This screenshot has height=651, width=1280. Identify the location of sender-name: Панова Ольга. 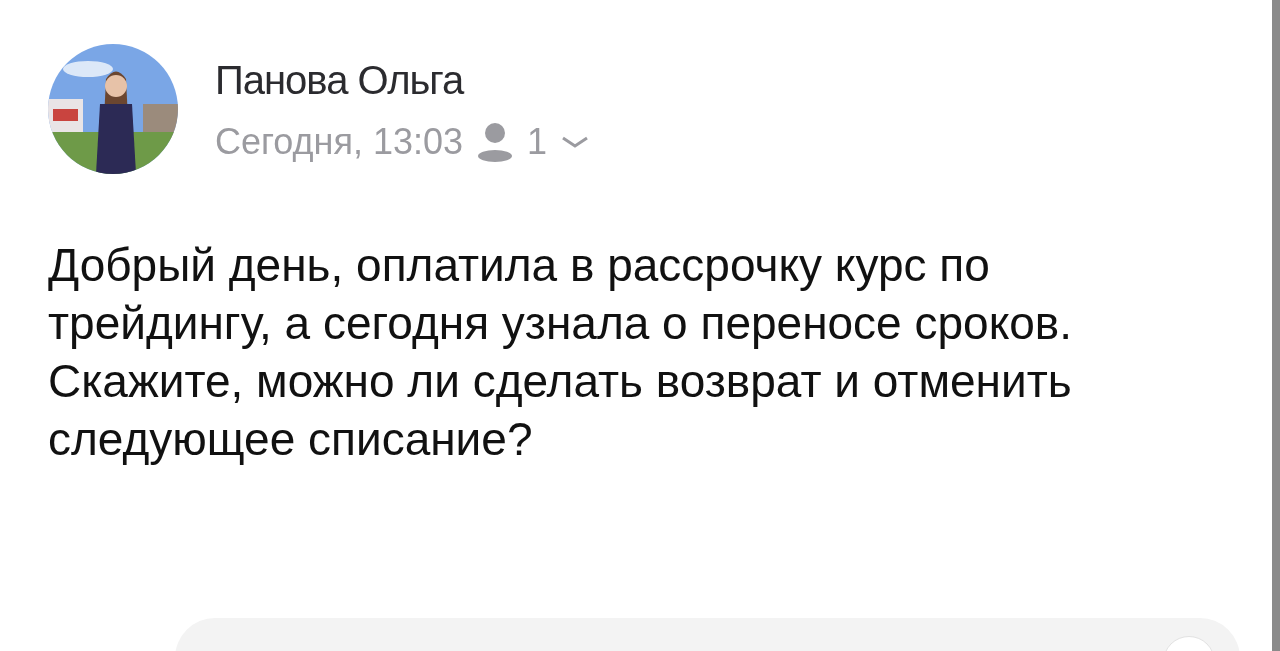
(340, 80).